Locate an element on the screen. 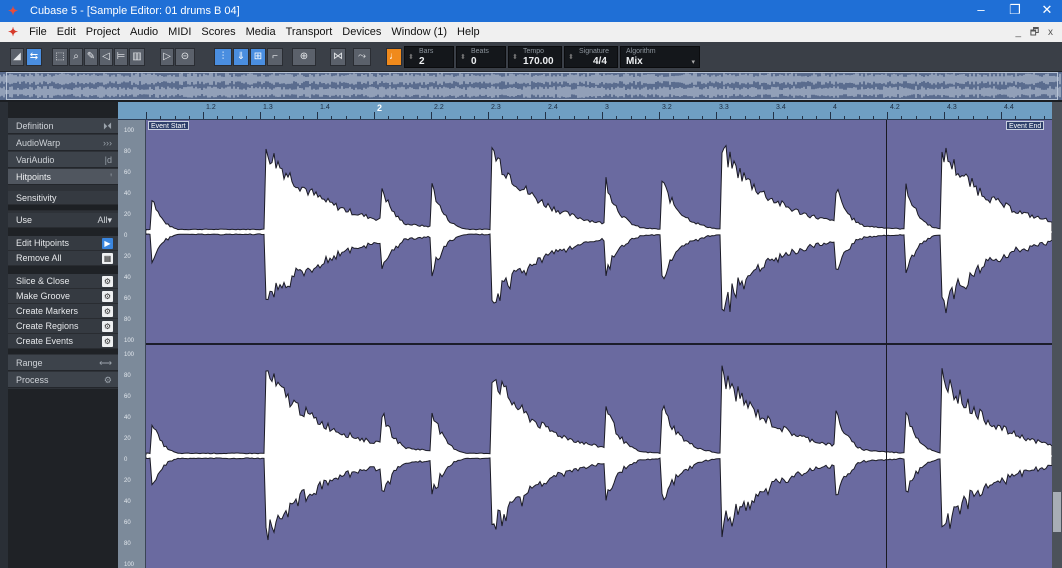 The image size is (1062, 568). ruler-label: 2 is located at coordinates (380, 108).